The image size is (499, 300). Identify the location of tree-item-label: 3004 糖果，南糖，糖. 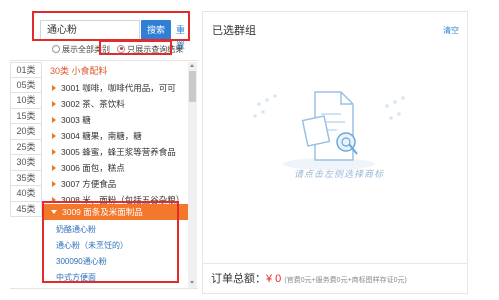
(101, 136).